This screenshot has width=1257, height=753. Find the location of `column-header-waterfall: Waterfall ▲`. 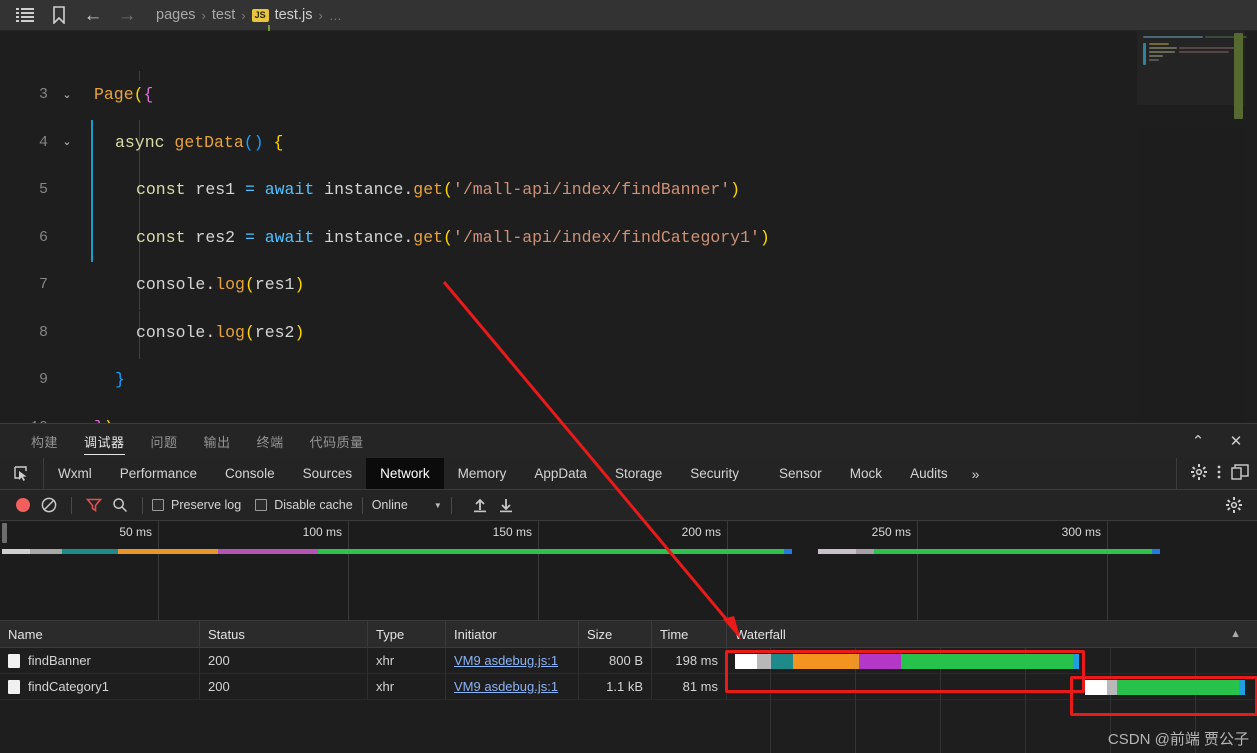

column-header-waterfall: Waterfall ▲ is located at coordinates (992, 634).